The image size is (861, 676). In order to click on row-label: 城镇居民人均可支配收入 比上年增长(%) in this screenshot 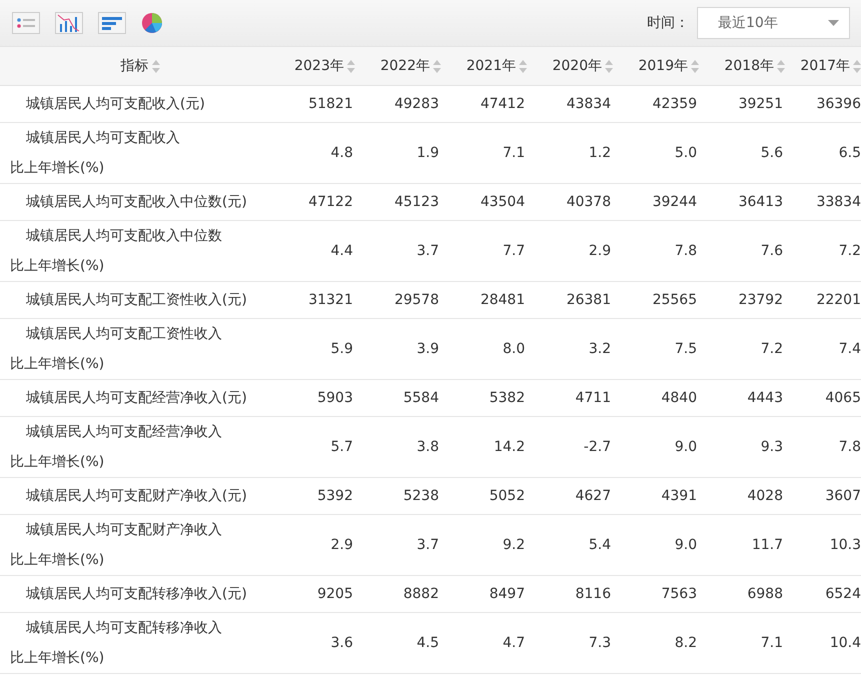, I will do `click(95, 153)`.